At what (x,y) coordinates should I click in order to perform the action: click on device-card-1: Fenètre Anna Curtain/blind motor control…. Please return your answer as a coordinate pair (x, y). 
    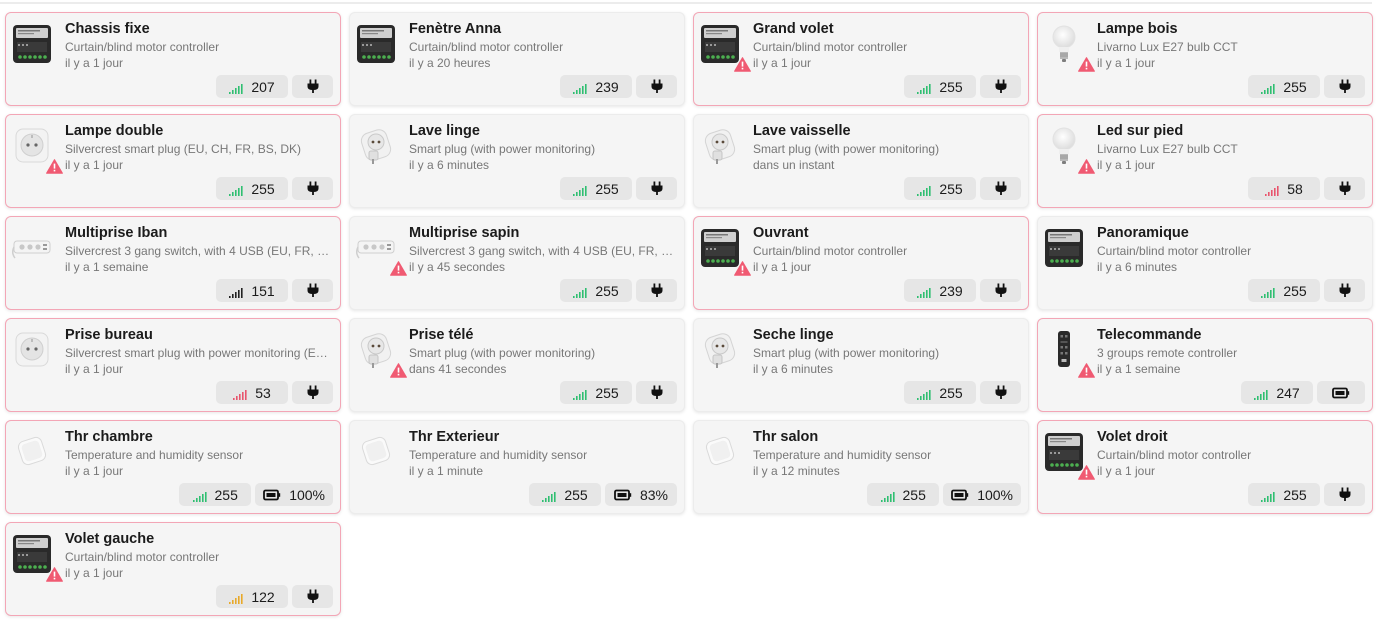
    Looking at the image, I should click on (517, 59).